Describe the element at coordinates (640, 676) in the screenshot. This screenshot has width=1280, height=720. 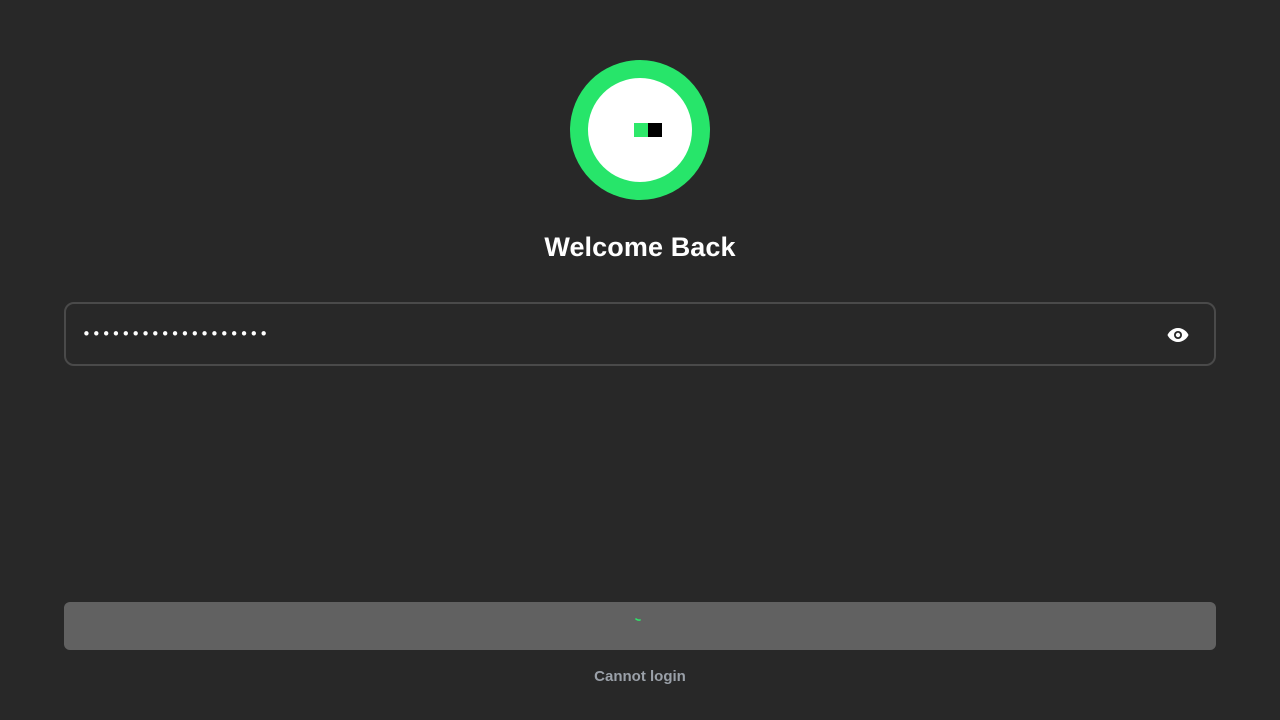
I see `cannot-login-link: Cannot login` at that location.